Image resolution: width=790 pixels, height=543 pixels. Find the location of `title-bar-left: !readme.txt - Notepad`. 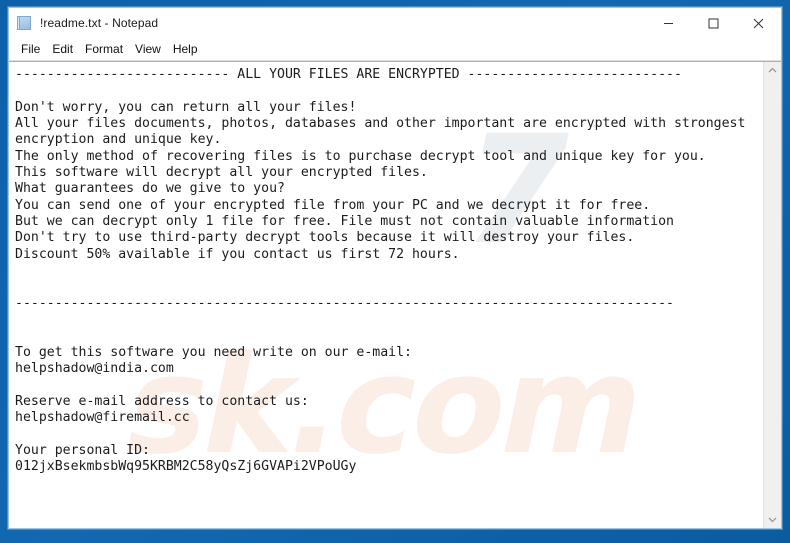

title-bar-left: !readme.txt - Notepad is located at coordinates (83, 23).